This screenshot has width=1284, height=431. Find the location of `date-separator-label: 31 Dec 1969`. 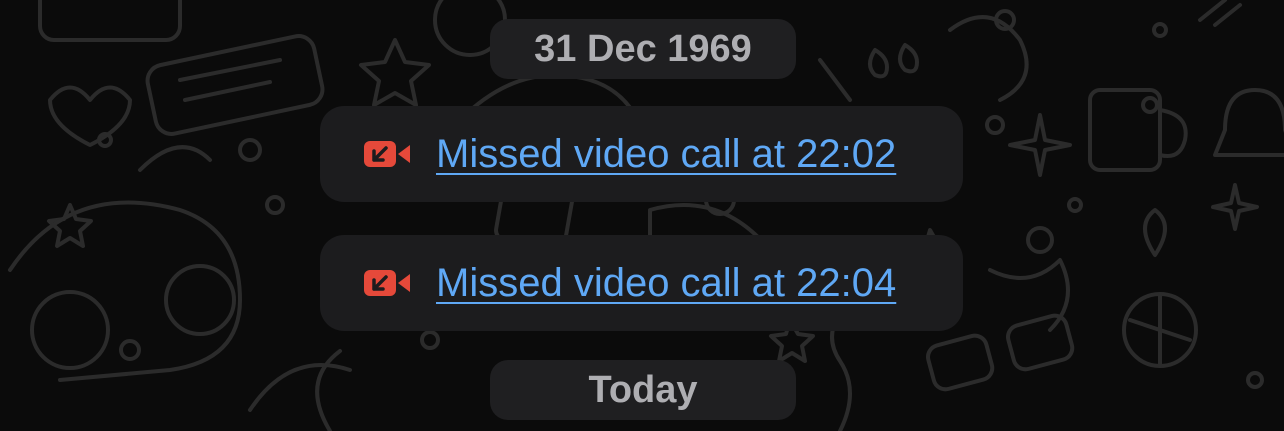

date-separator-label: 31 Dec 1969 is located at coordinates (643, 48).